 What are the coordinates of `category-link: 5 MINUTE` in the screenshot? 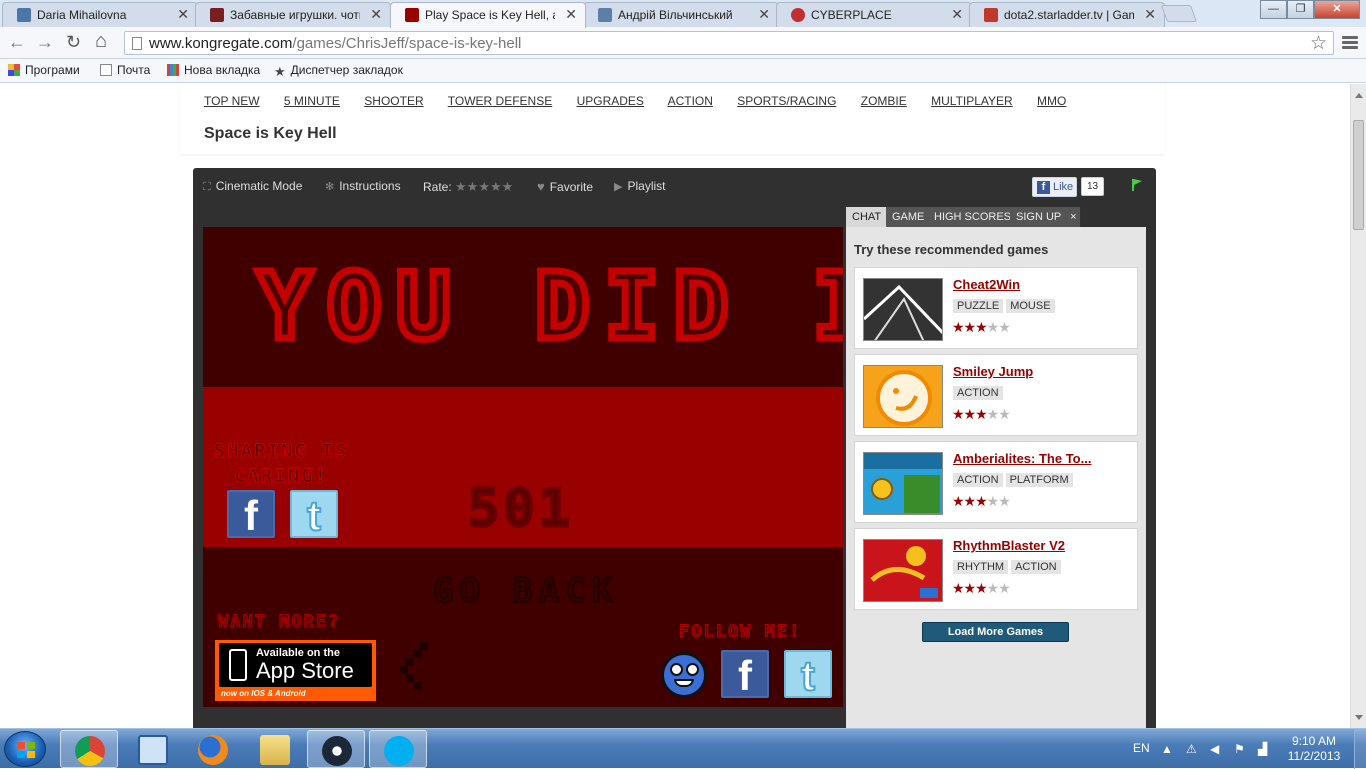 It's located at (312, 101).